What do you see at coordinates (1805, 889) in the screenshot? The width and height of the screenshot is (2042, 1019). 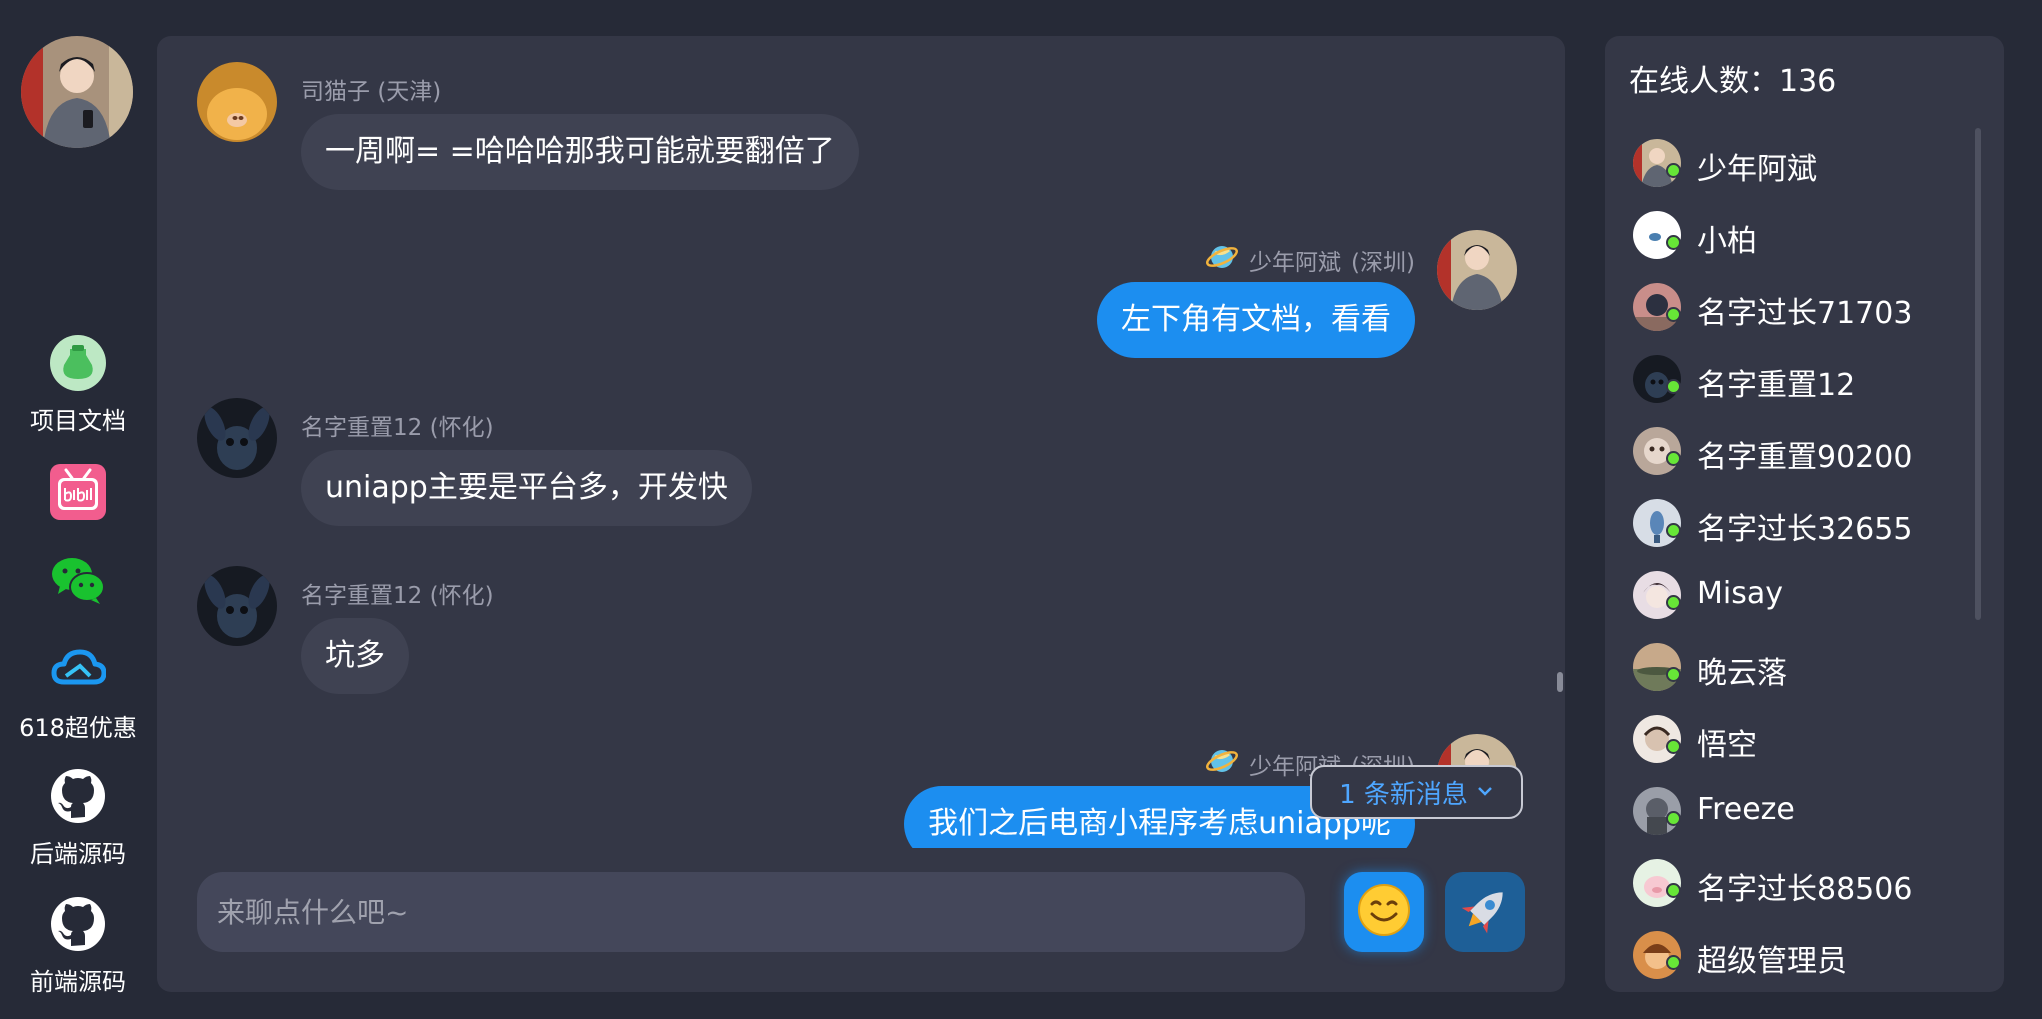 I see `user-name: 名字过长88506` at bounding box center [1805, 889].